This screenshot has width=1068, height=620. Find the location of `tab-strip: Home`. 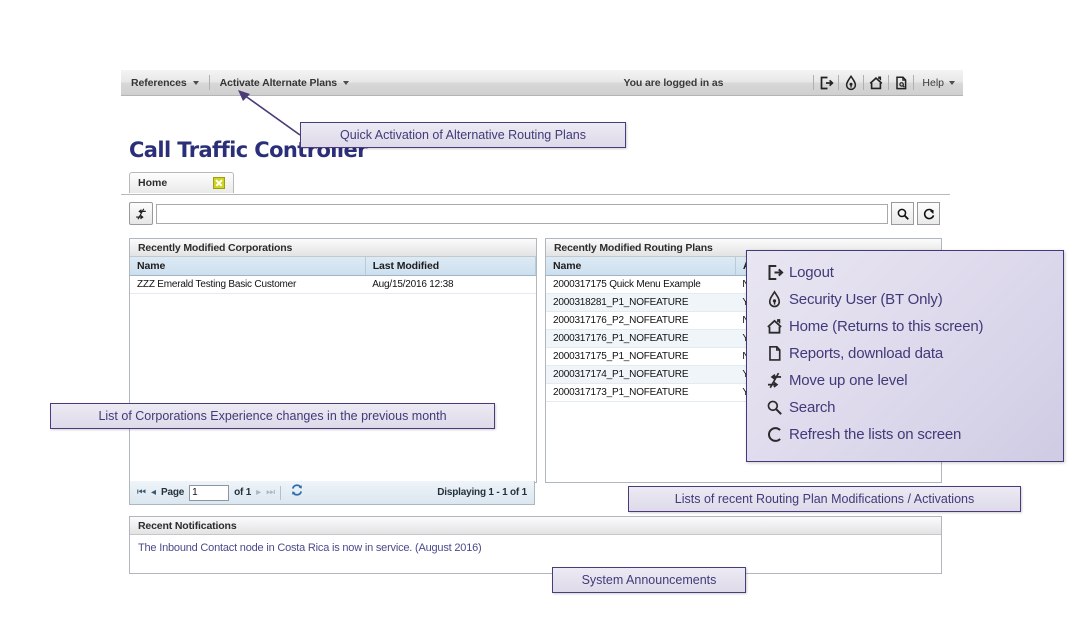

tab-strip: Home is located at coordinates (535, 183).